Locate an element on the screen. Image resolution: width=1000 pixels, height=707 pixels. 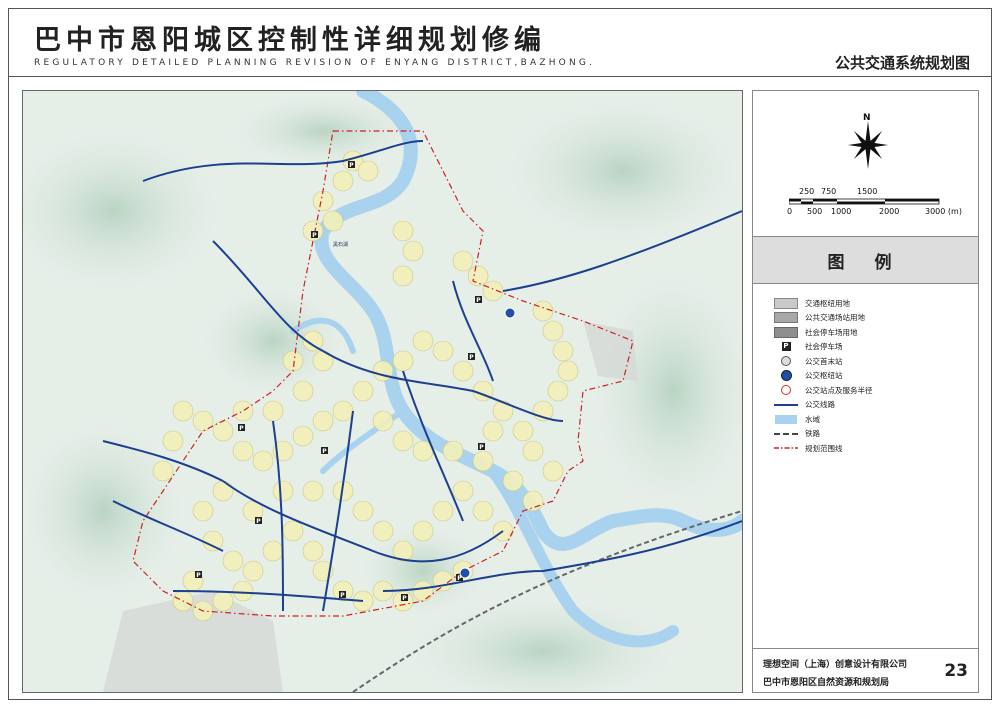
legend-item: 公交线路 is located at coordinates (873, 405).